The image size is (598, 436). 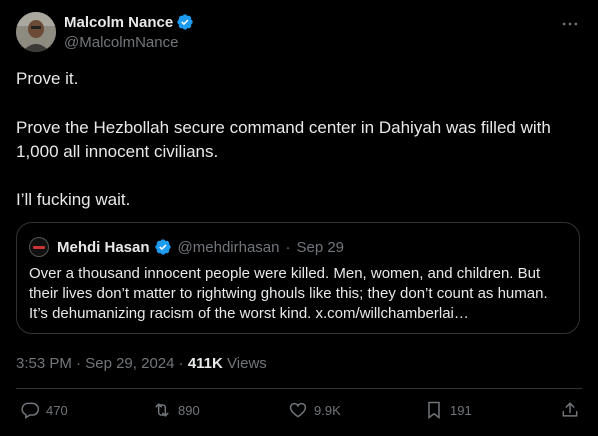 I want to click on tweet-header: Malcolm Nance @MalcolmNance, so click(x=299, y=34).